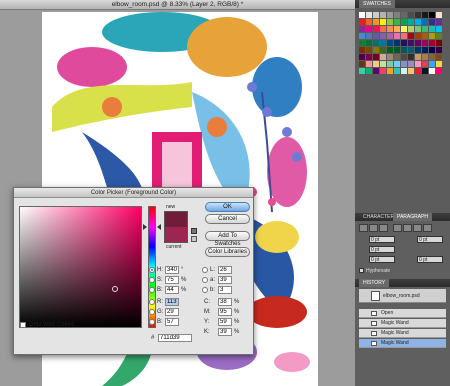  I want to click on ok-button: OK, so click(227, 207).